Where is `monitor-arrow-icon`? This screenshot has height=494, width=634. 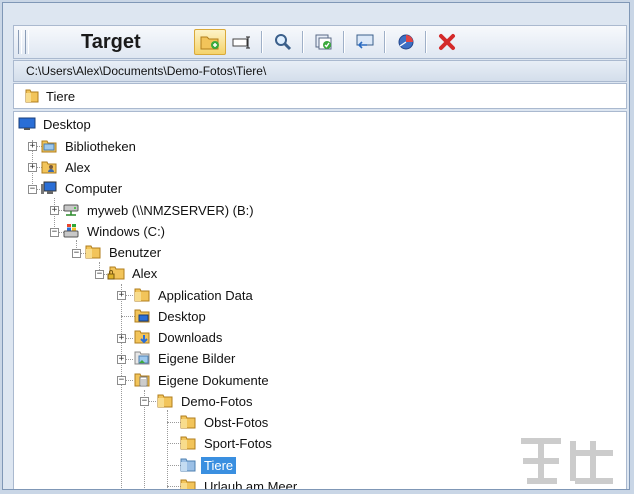 monitor-arrow-icon is located at coordinates (365, 41).